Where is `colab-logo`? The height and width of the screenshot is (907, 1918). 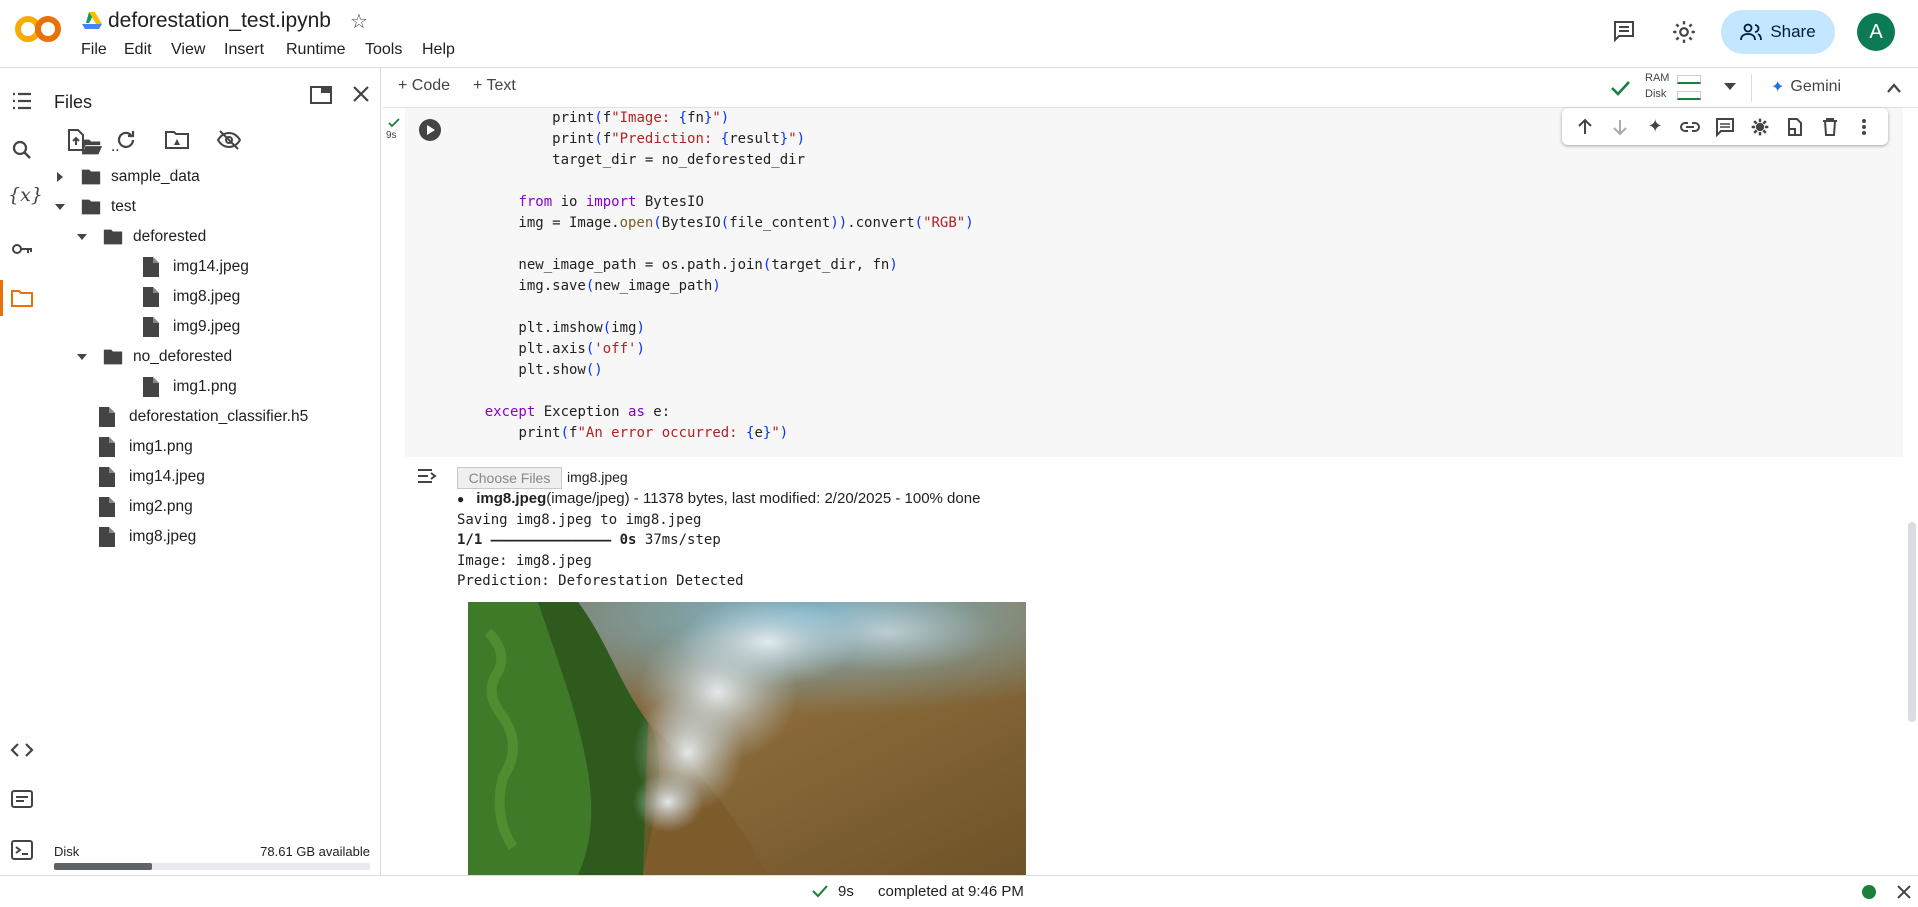
colab-logo is located at coordinates (38, 29).